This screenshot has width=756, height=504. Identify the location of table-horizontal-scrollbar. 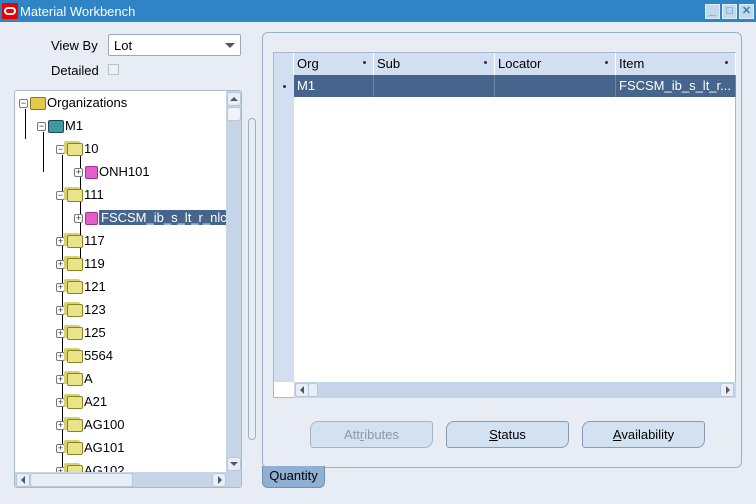
(515, 390).